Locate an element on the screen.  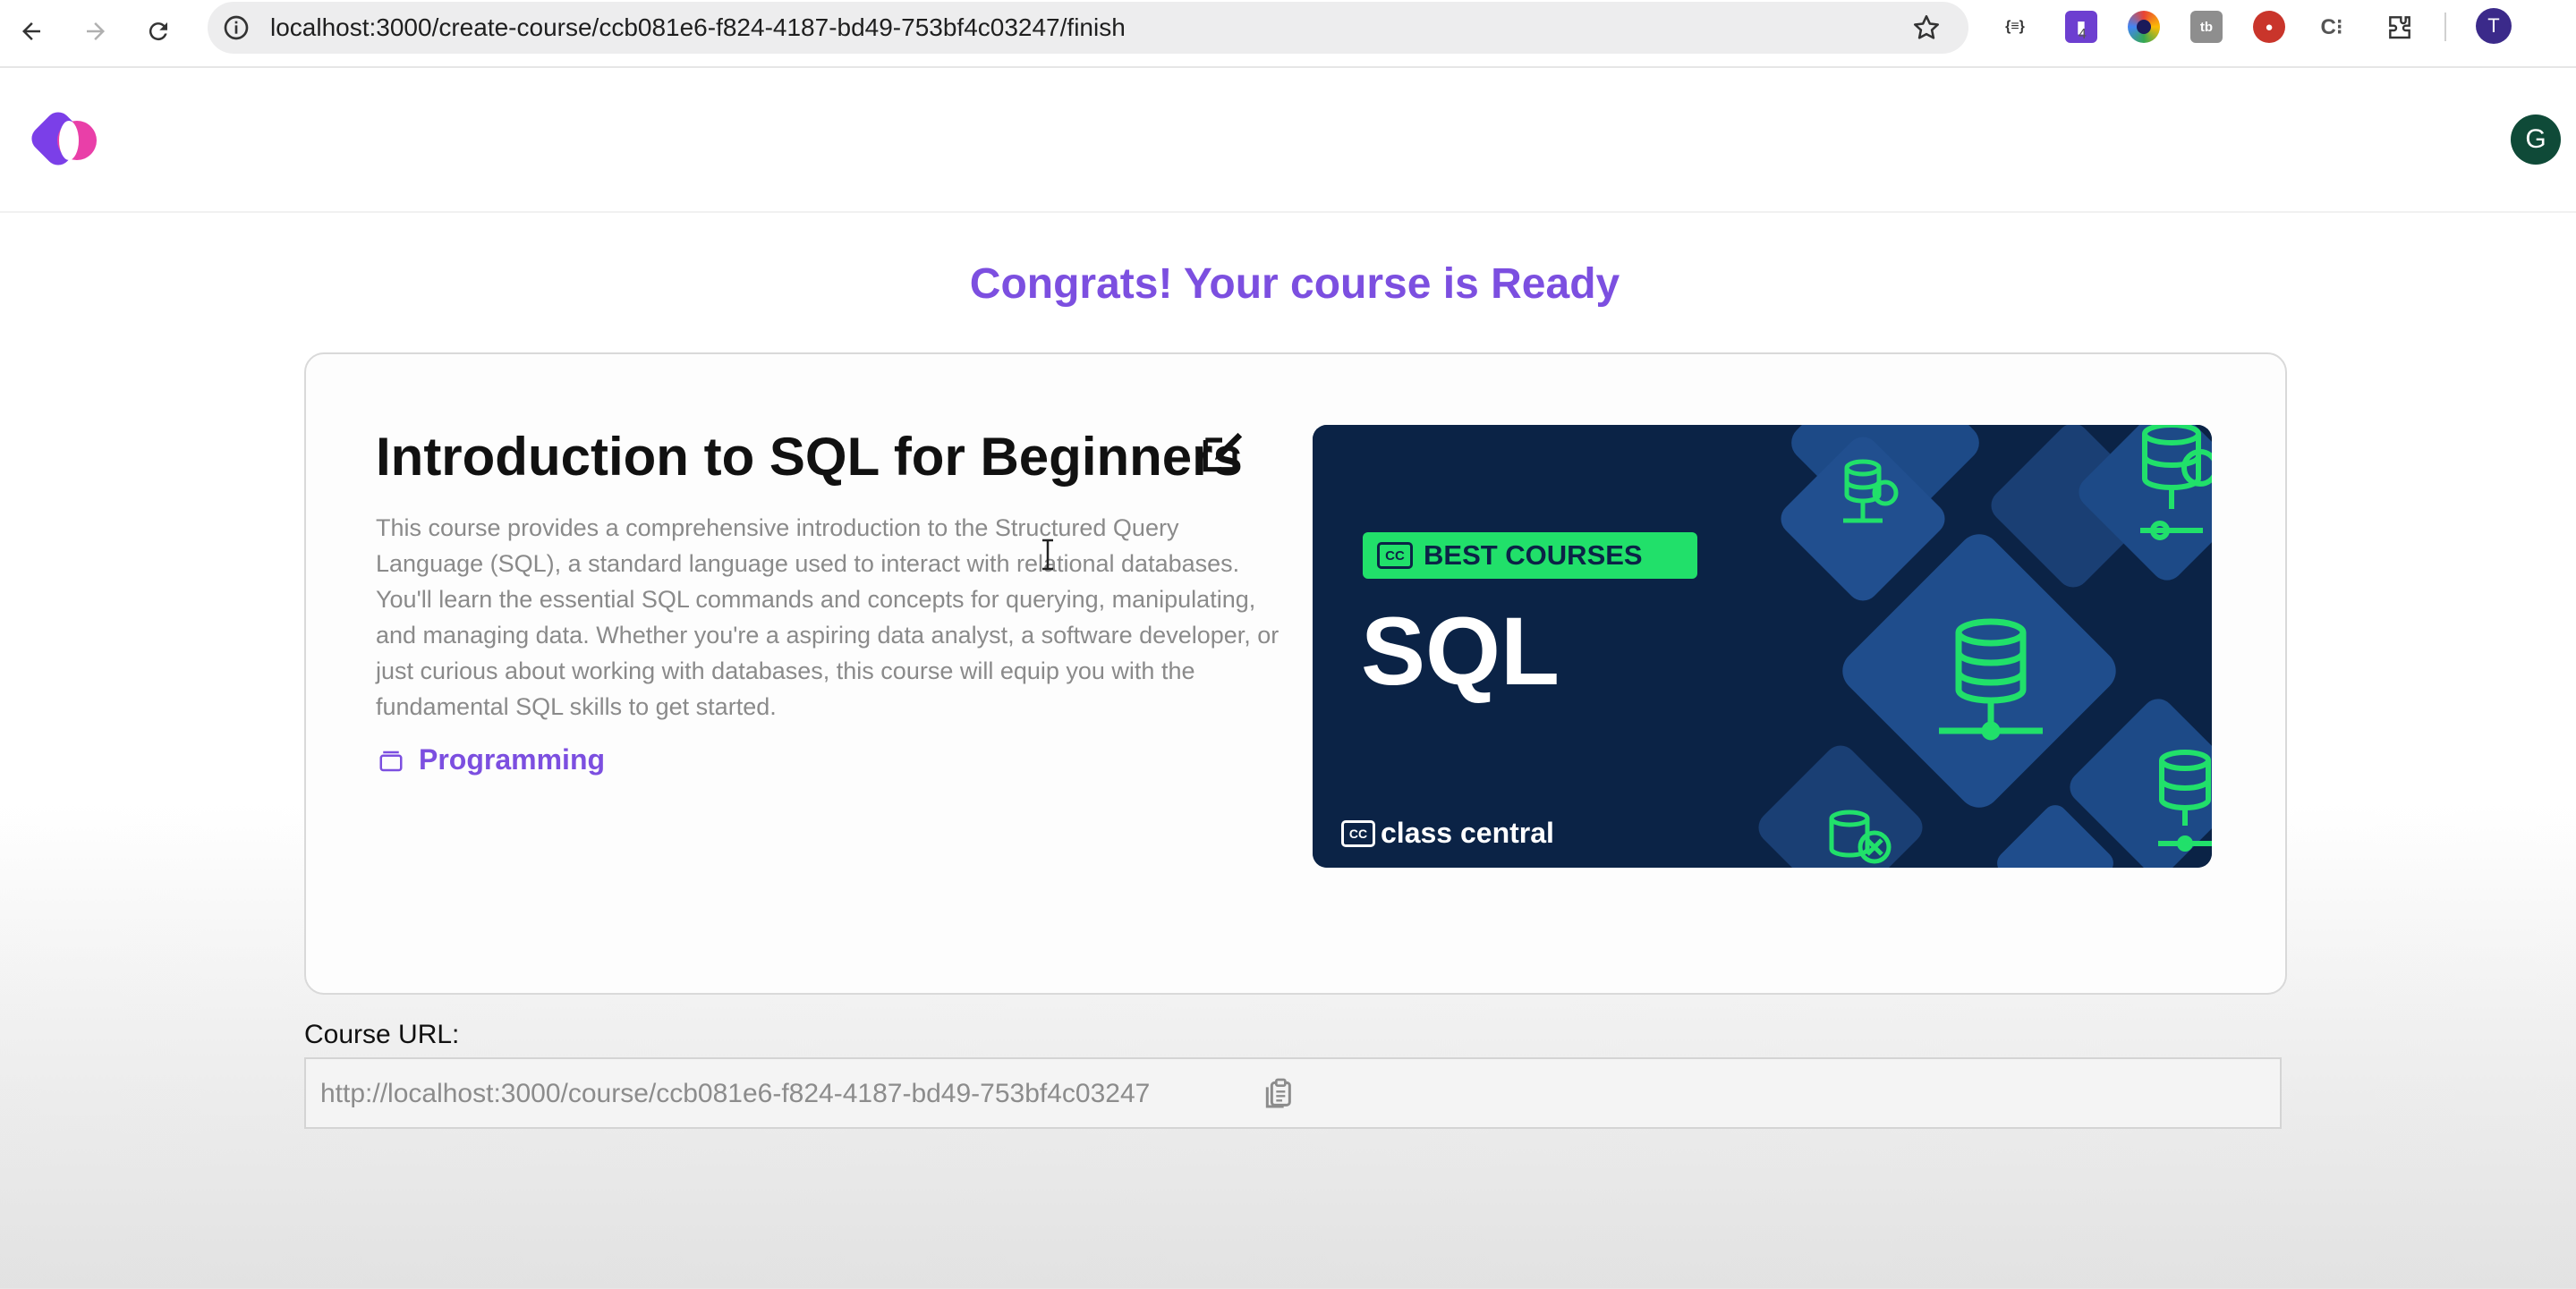
page-title: Congrats! Your course is Ready is located at coordinates (1294, 284).